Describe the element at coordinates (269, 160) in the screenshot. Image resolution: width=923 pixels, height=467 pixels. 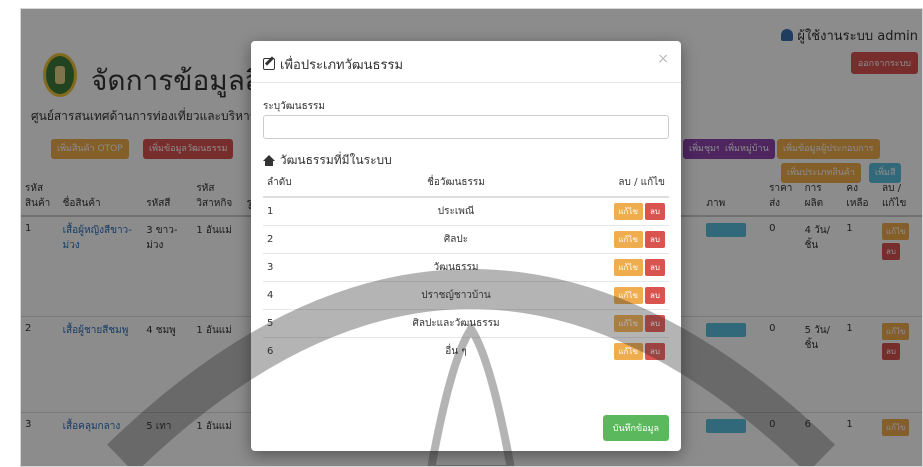
I see `home-icon` at that location.